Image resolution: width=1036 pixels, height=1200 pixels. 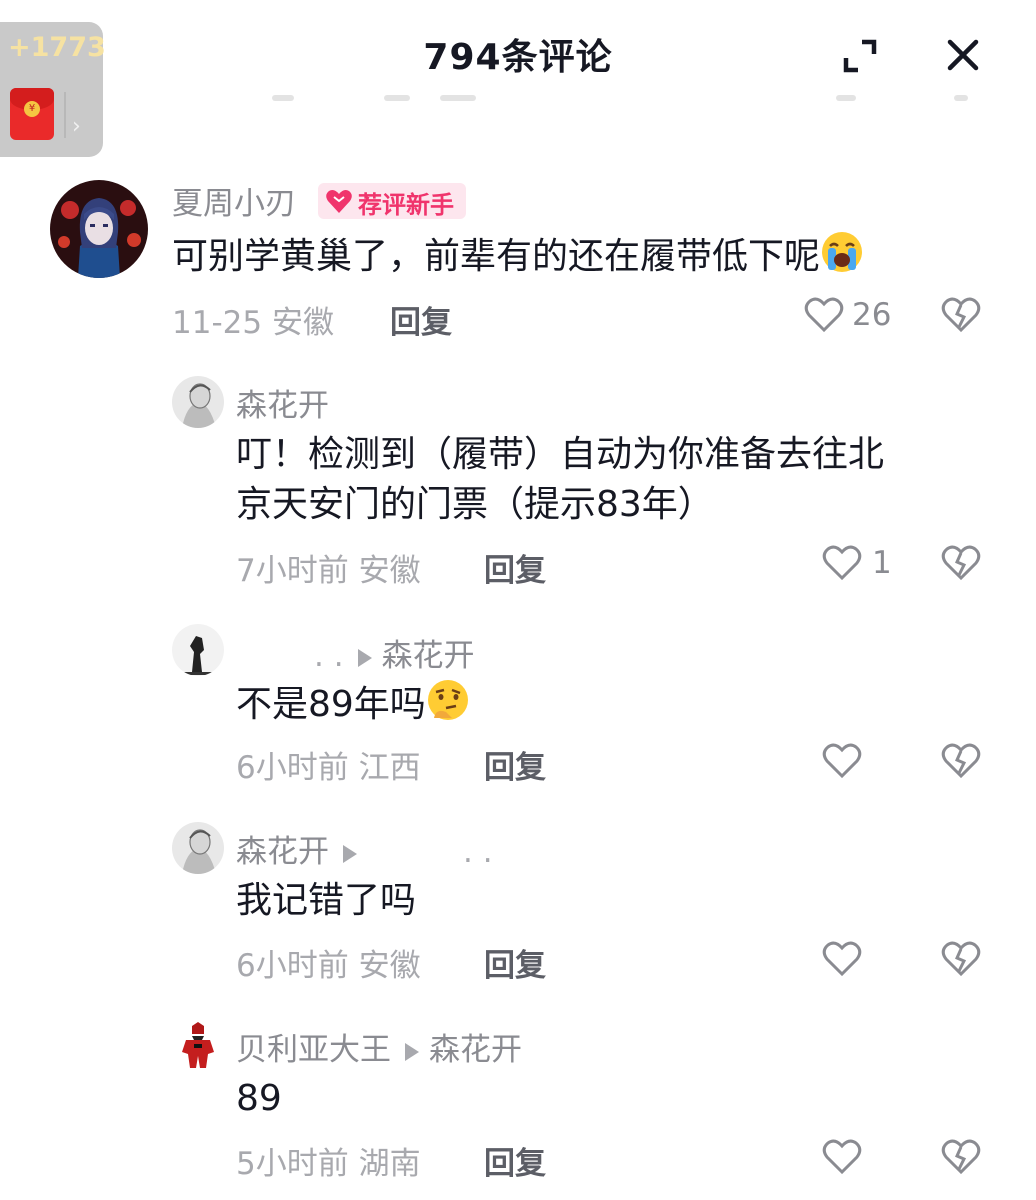 I want to click on reply-header: 贝利亚大王 森花开, so click(x=379, y=1046).